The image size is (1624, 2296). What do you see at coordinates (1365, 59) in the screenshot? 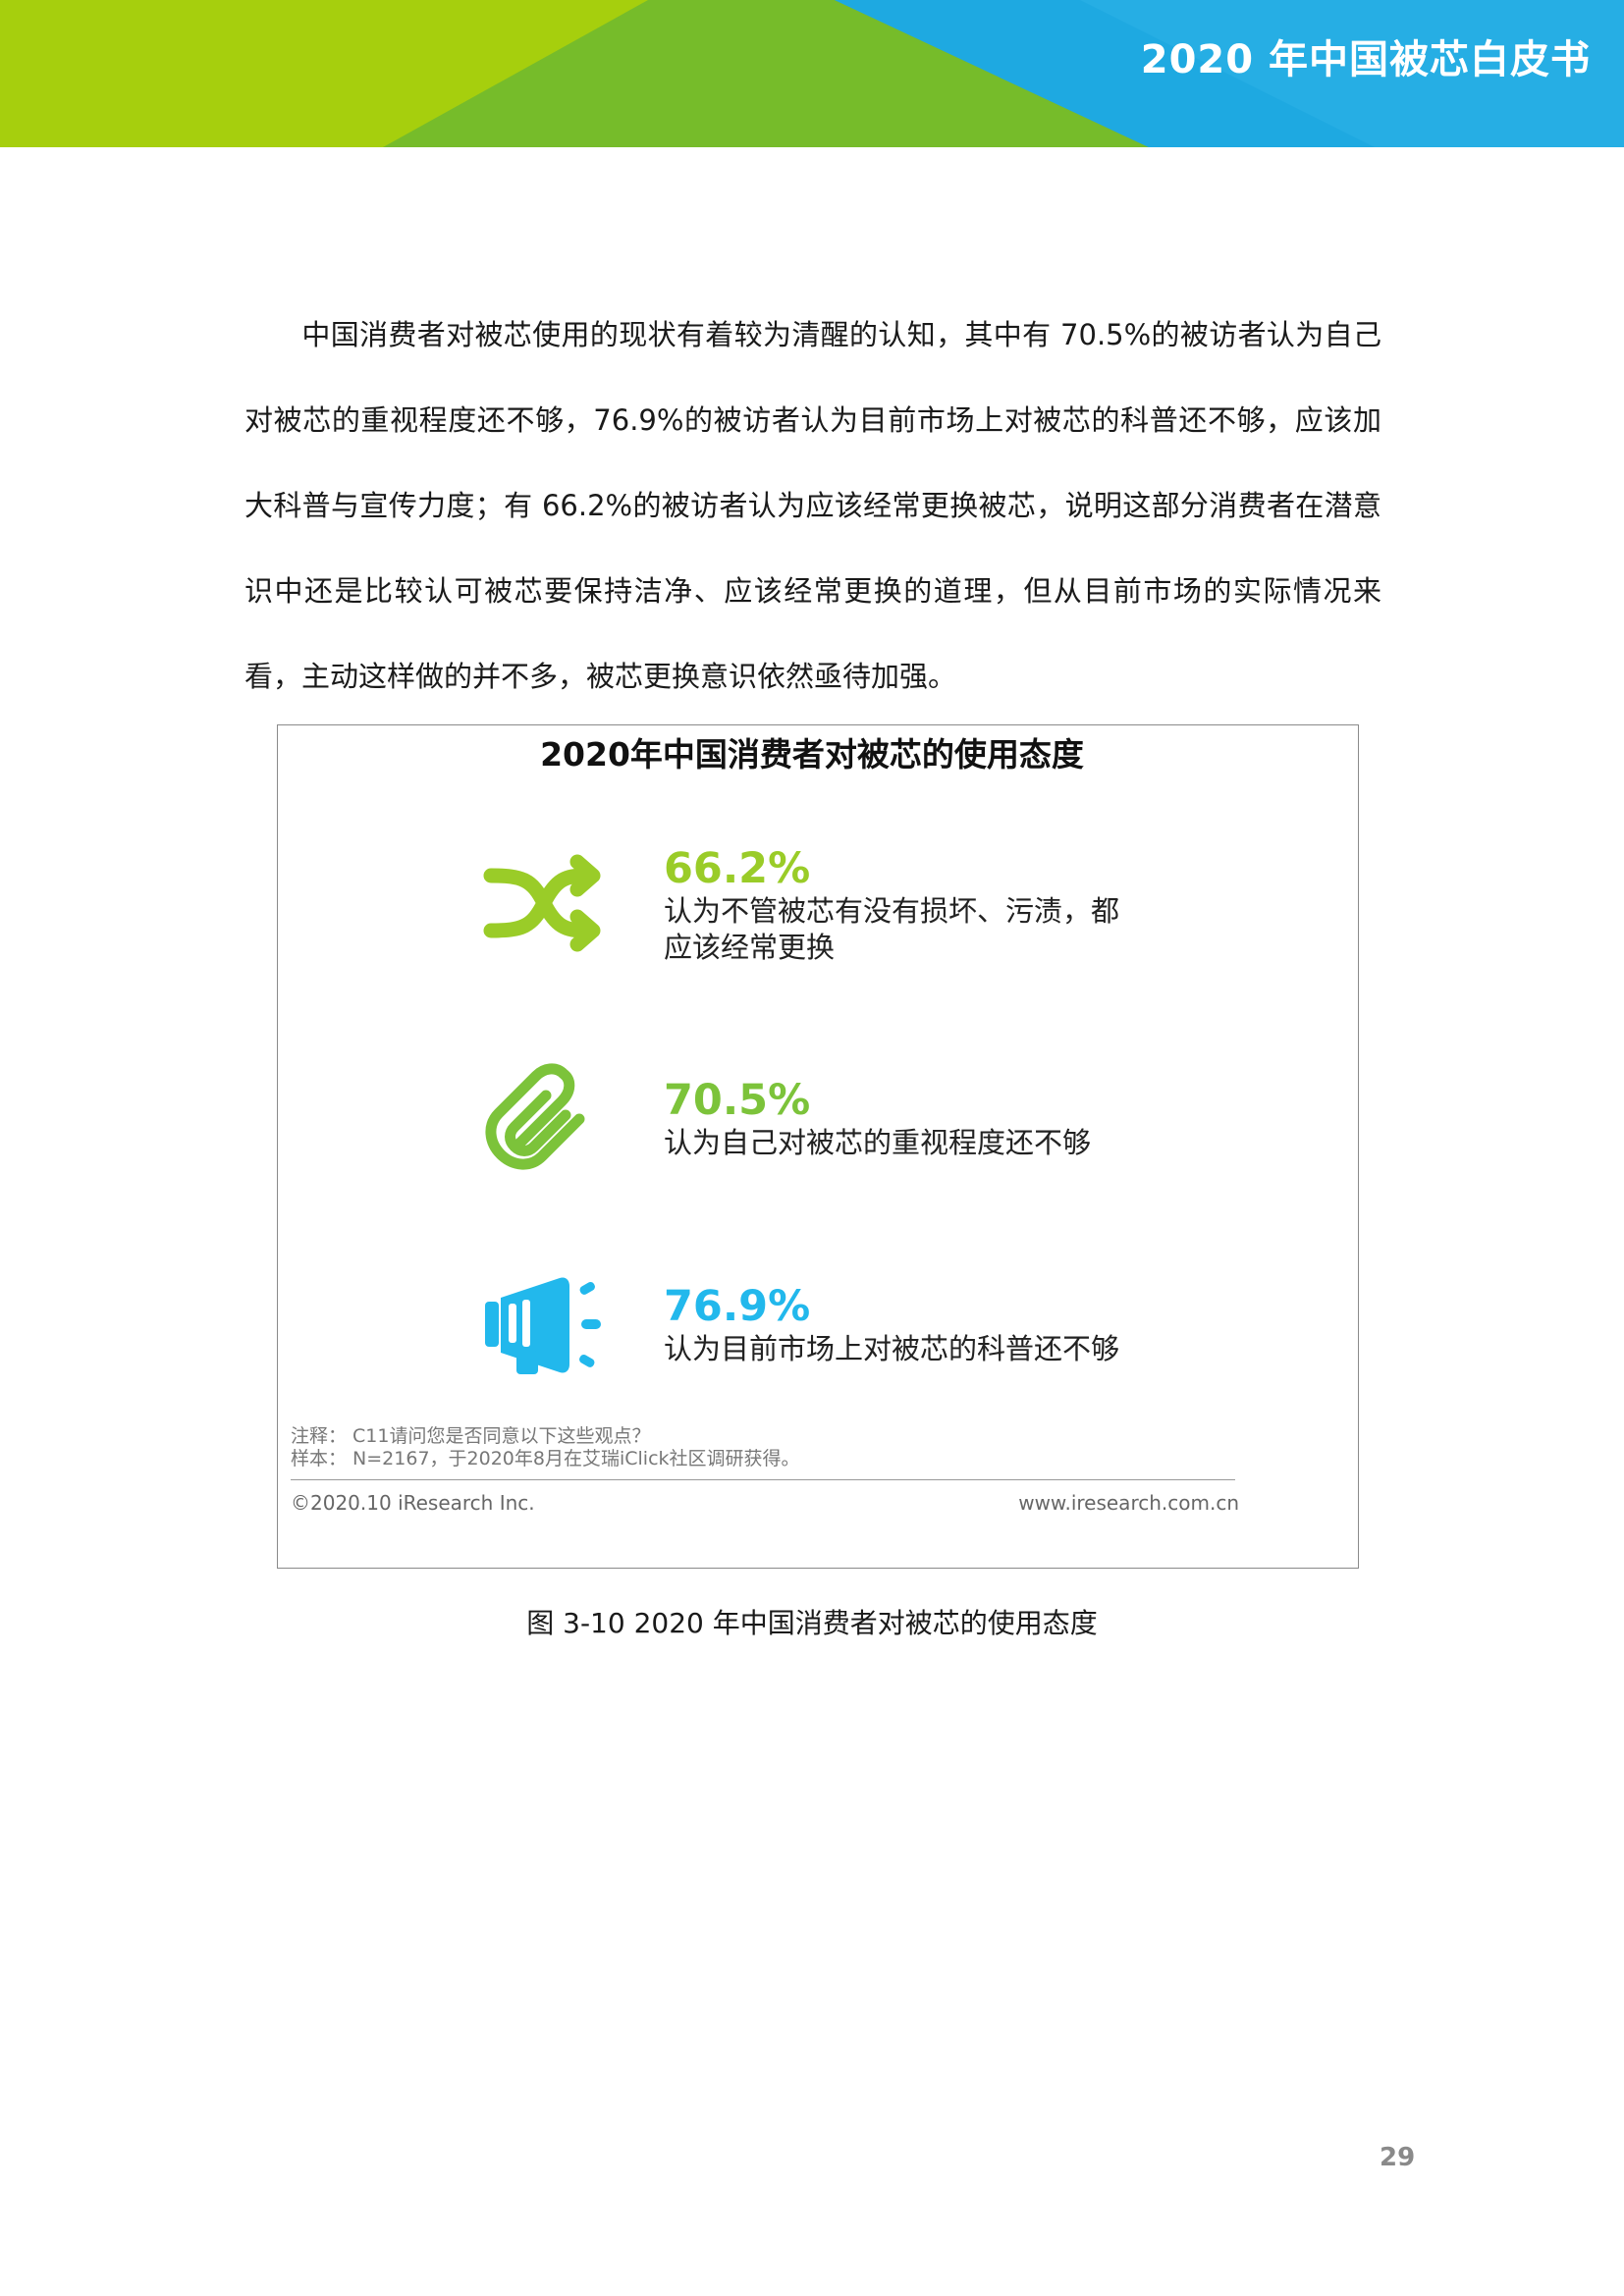
I see `header-title: 2020 年中国被芯白皮书` at bounding box center [1365, 59].